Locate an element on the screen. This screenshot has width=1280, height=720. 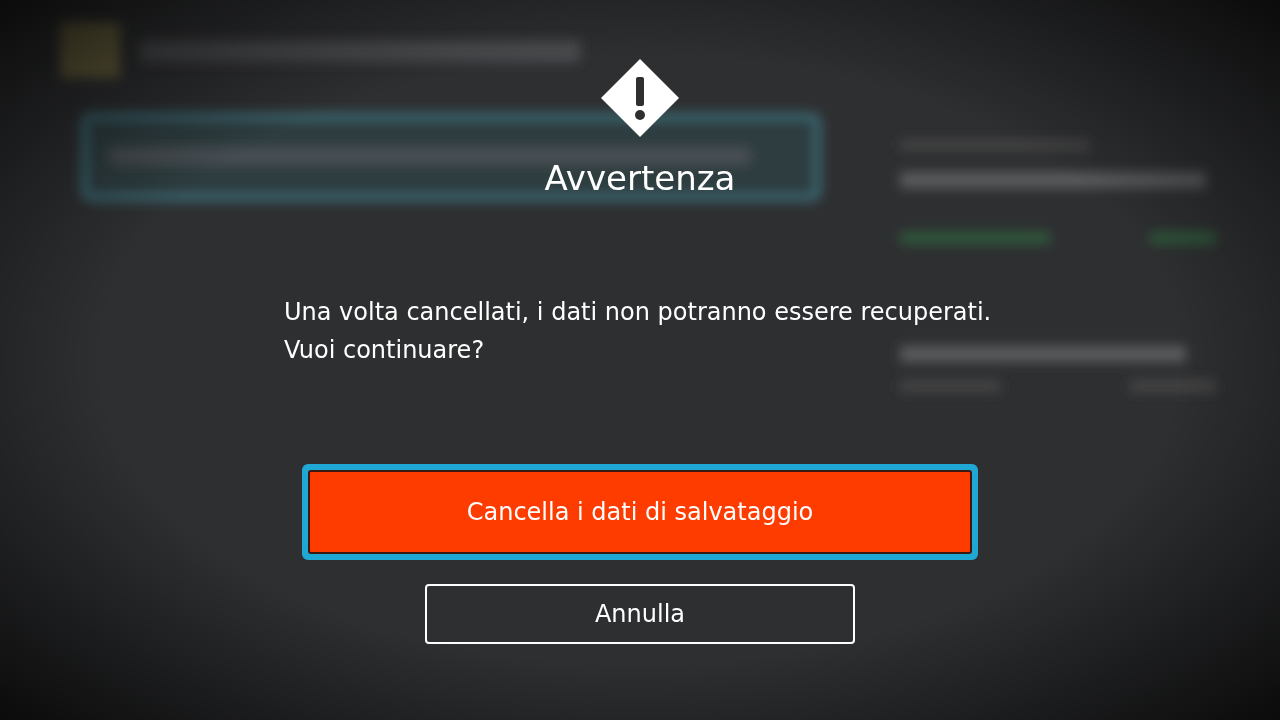
dialog-message: Una volta cancellati, i dati non potranno essere recuperati. is located at coordinates (638, 312).